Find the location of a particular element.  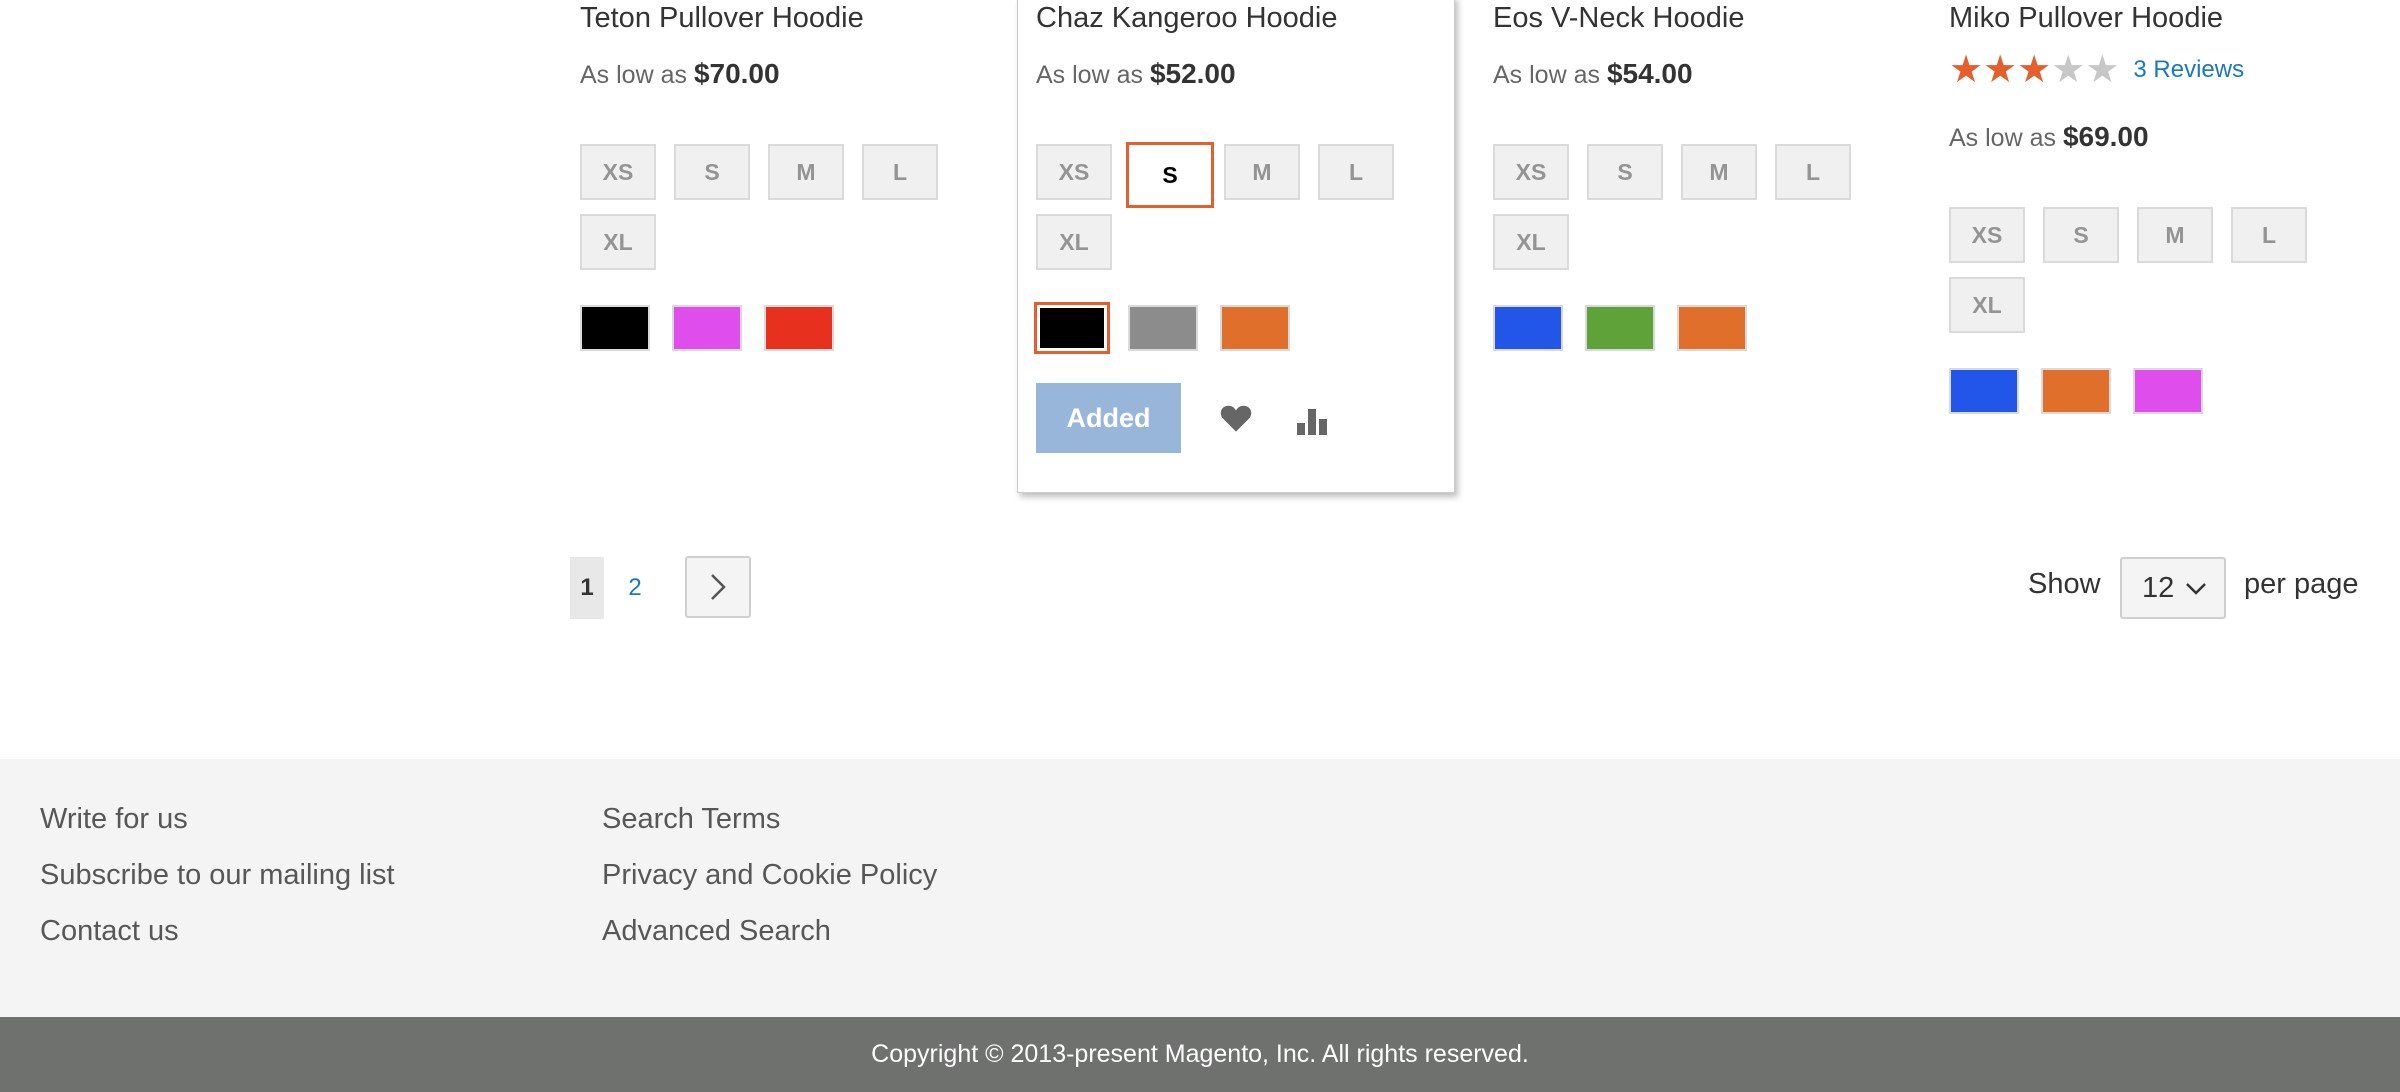

chevron-right-icon is located at coordinates (718, 587).